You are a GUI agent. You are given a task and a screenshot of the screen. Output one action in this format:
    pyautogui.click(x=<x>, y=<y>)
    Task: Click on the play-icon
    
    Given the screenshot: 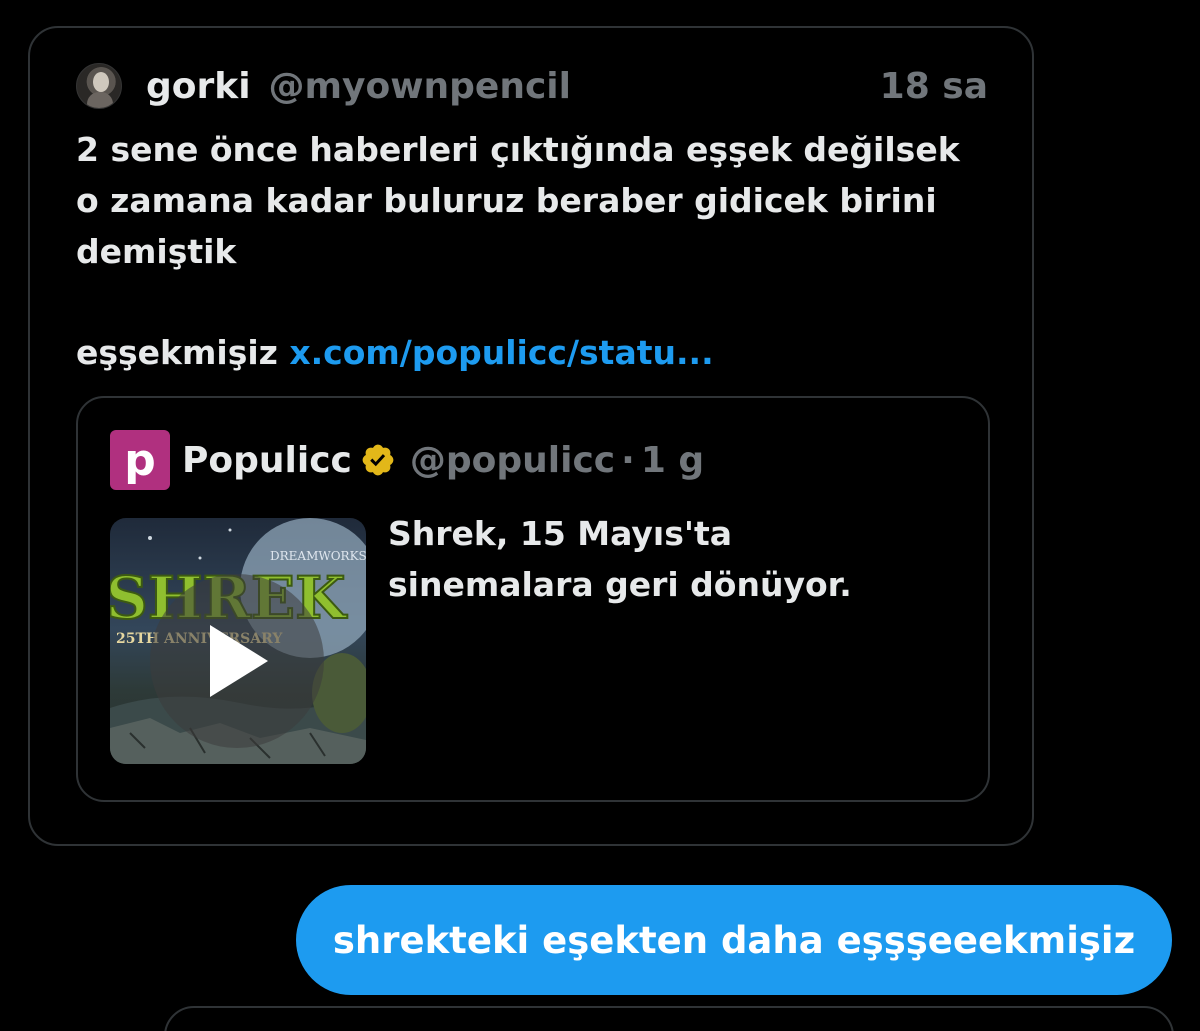 What is the action you would take?
    pyautogui.click(x=239, y=661)
    